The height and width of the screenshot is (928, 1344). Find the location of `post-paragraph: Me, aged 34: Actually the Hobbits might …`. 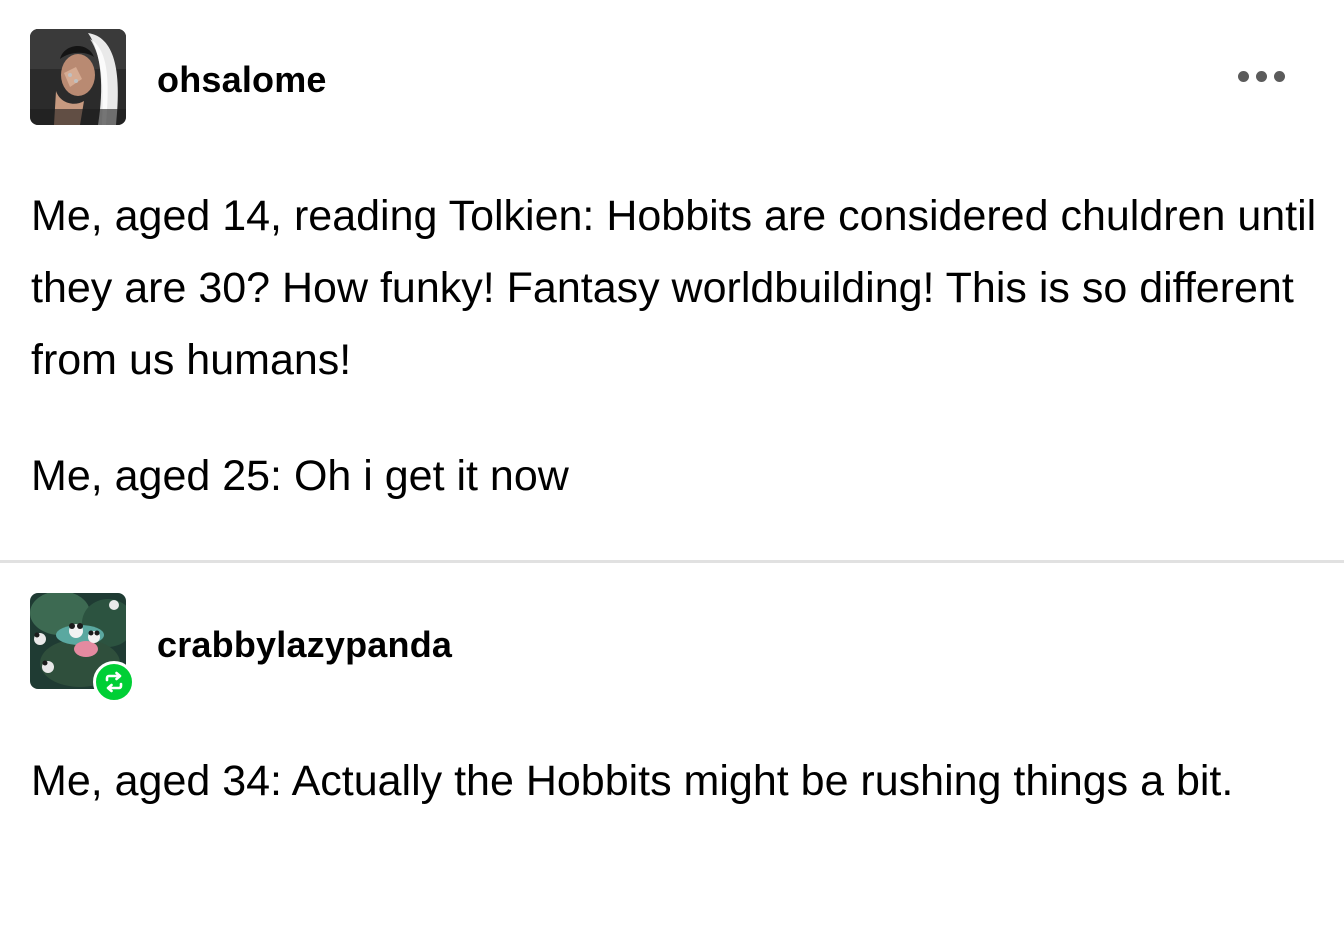

post-paragraph: Me, aged 34: Actually the Hobbits might … is located at coordinates (632, 781).